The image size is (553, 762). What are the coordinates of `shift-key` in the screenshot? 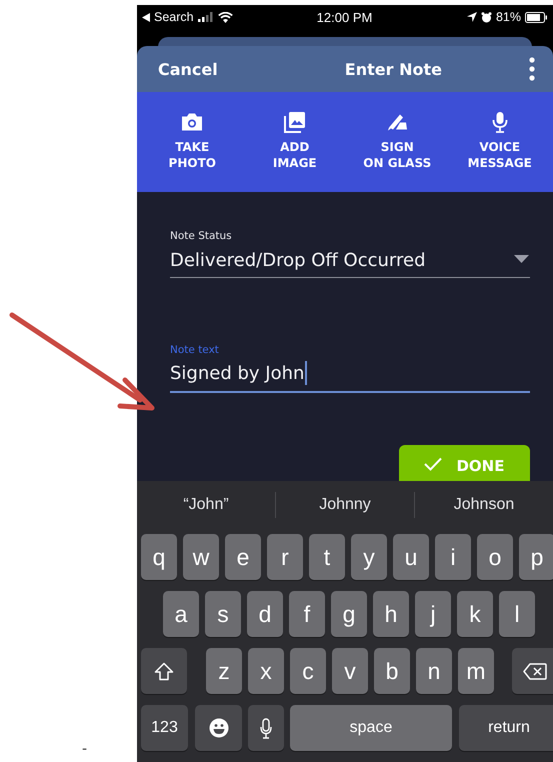 It's located at (164, 671).